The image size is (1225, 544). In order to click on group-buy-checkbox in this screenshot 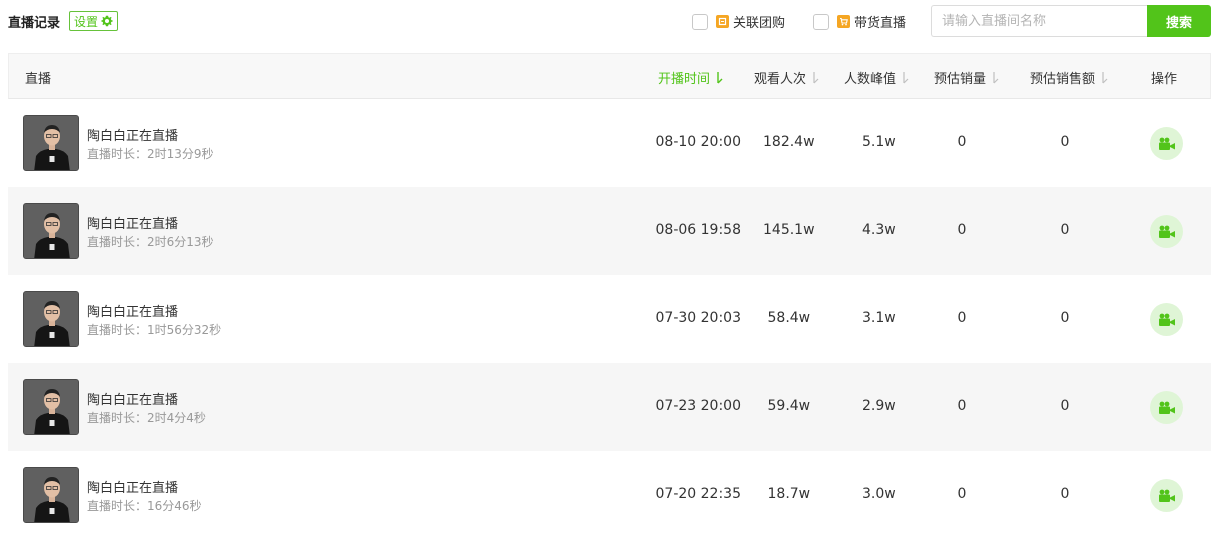, I will do `click(700, 21)`.